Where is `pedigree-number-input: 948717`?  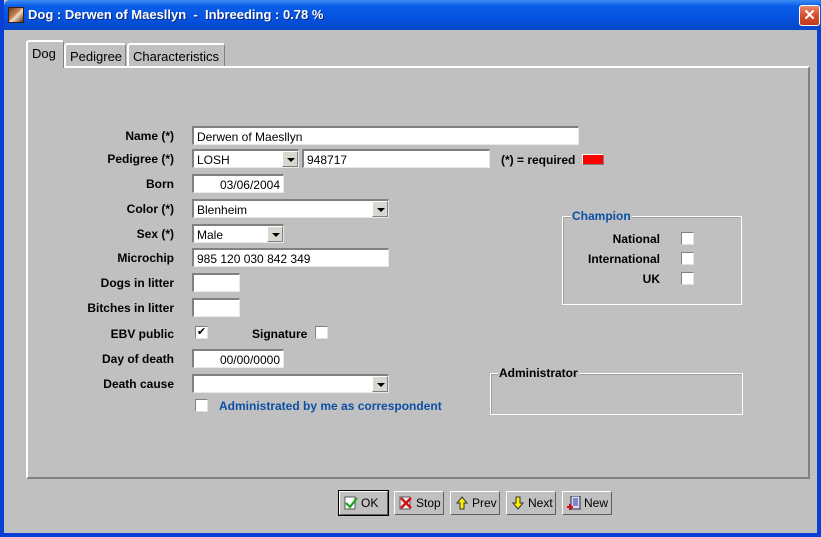 pedigree-number-input: 948717 is located at coordinates (396, 158).